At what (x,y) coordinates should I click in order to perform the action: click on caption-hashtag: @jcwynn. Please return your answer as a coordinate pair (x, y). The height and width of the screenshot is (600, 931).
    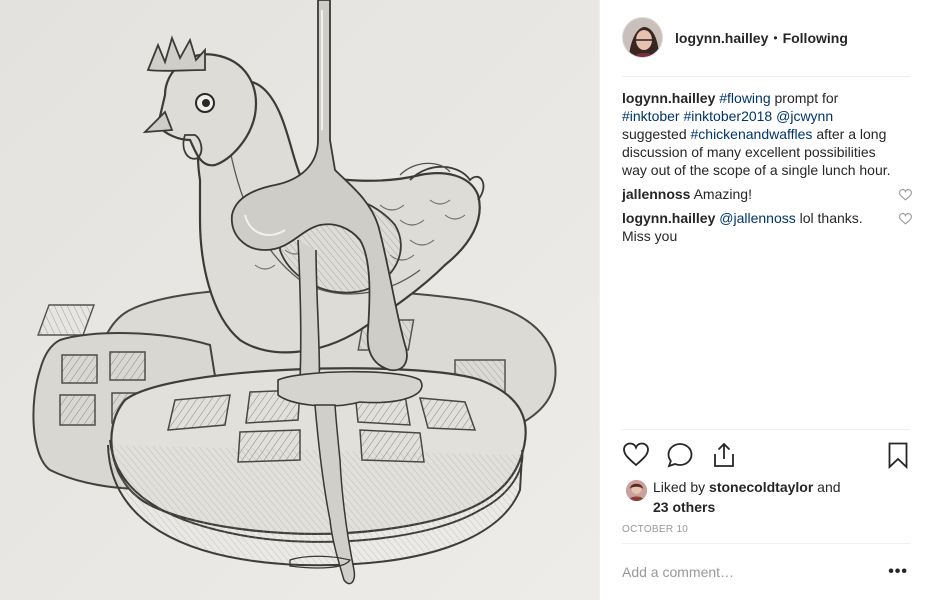
    Looking at the image, I should click on (804, 116).